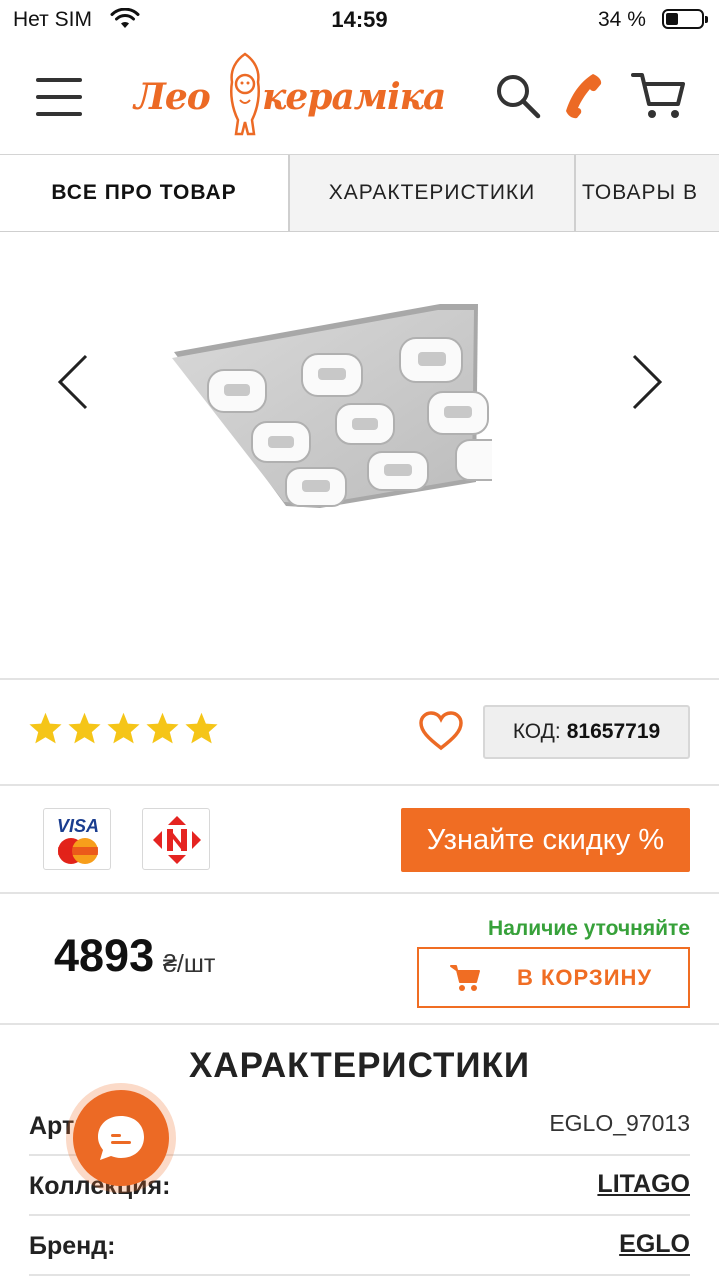  Describe the element at coordinates (648, 382) in the screenshot. I see `chevron-right-icon` at that location.